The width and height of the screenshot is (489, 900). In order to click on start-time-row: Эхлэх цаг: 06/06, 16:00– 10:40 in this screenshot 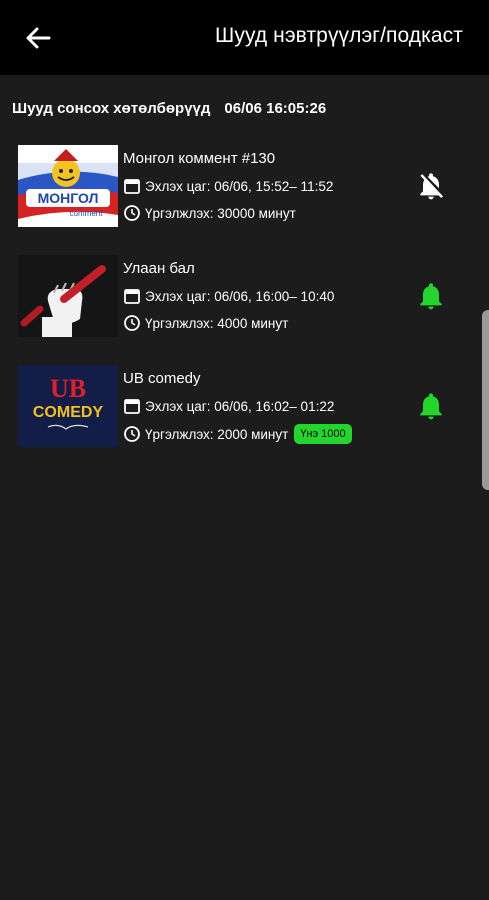, I will do `click(228, 296)`.